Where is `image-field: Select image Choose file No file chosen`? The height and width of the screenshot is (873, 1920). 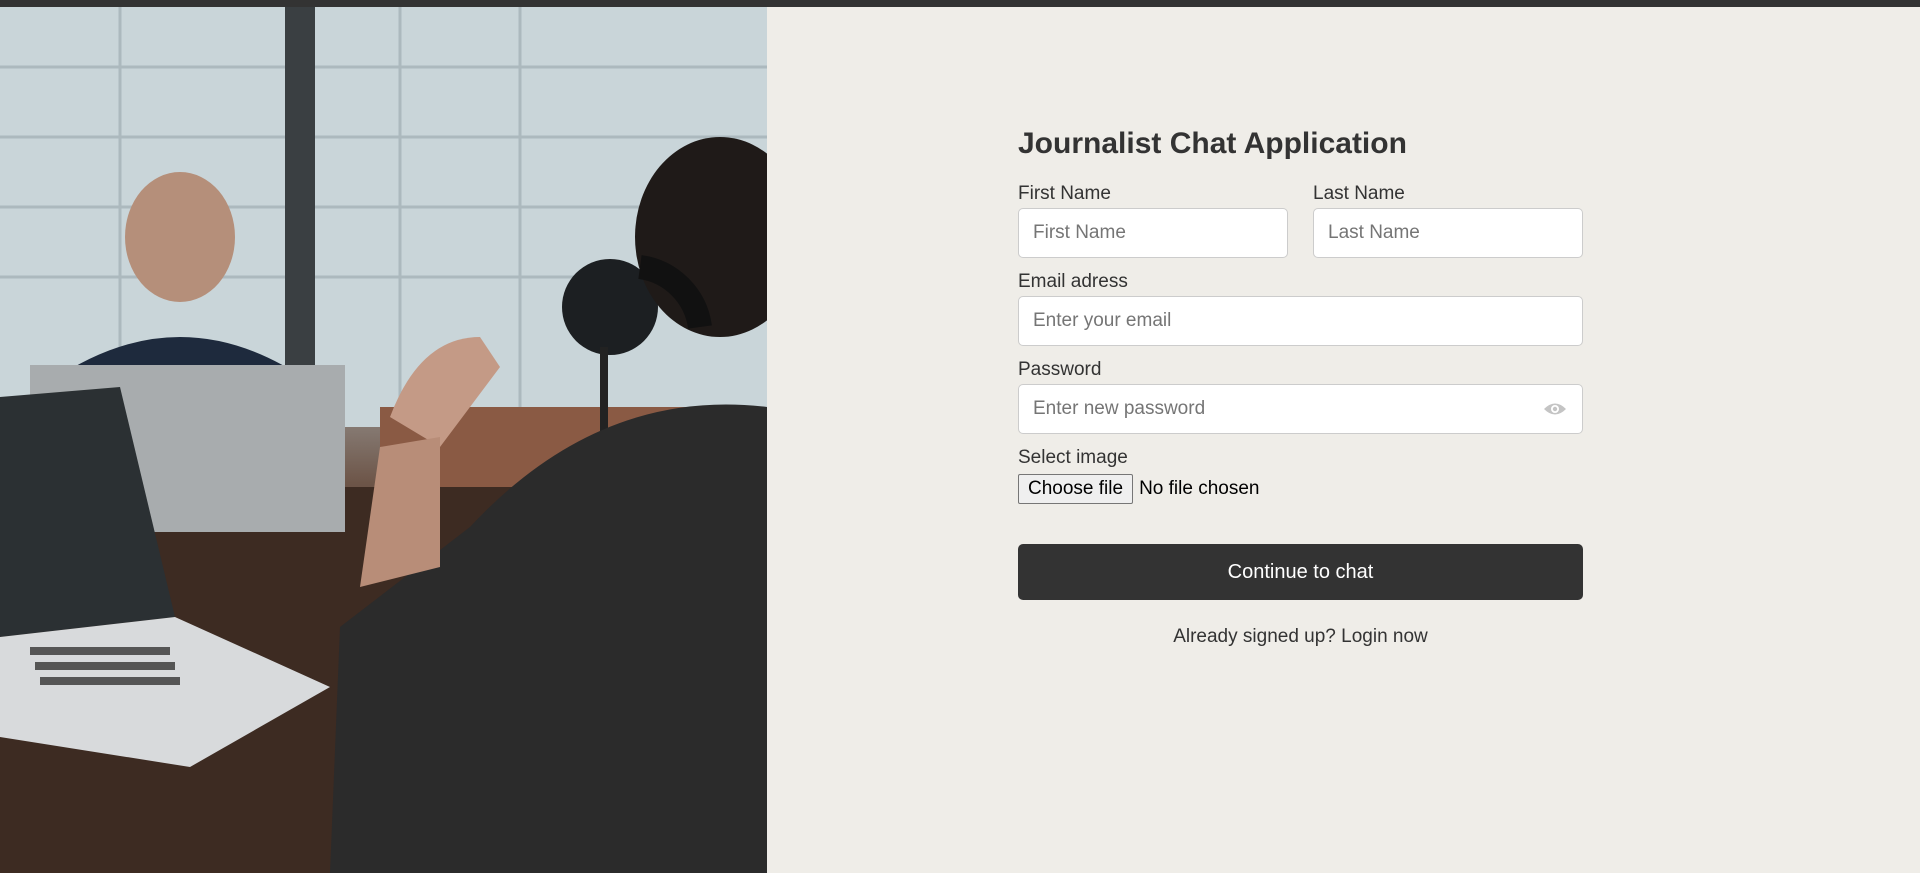
image-field: Select image Choose file No file chosen is located at coordinates (1300, 474).